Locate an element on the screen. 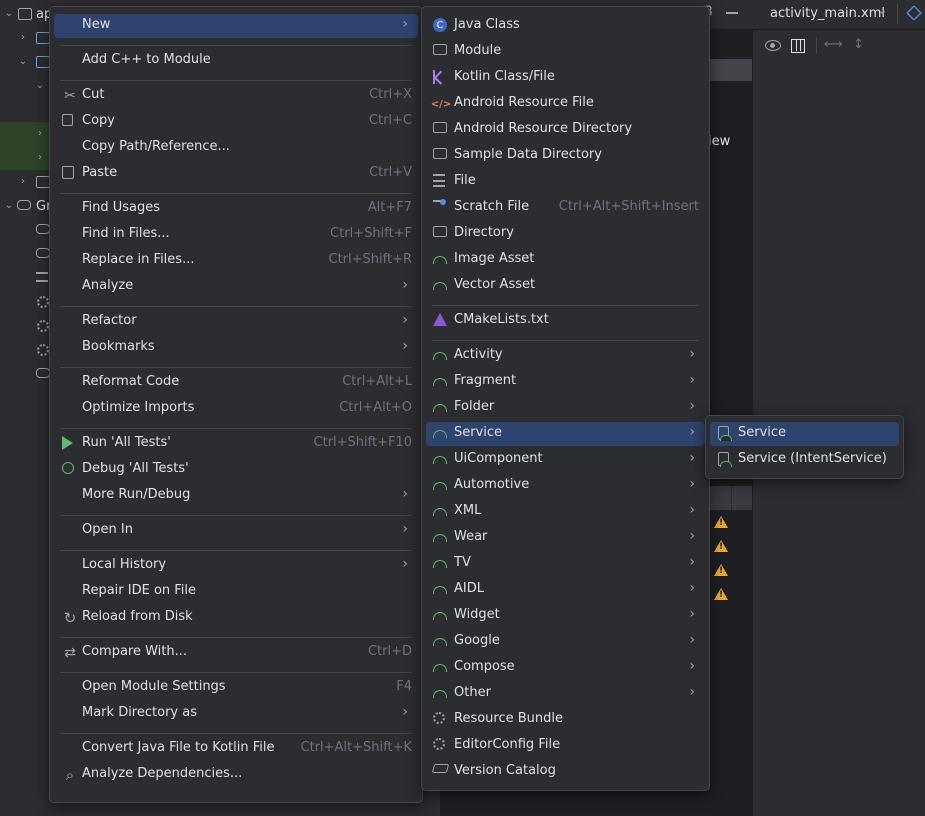 The width and height of the screenshot is (925, 816). new-submenu-item-other: Other › is located at coordinates (565, 694).